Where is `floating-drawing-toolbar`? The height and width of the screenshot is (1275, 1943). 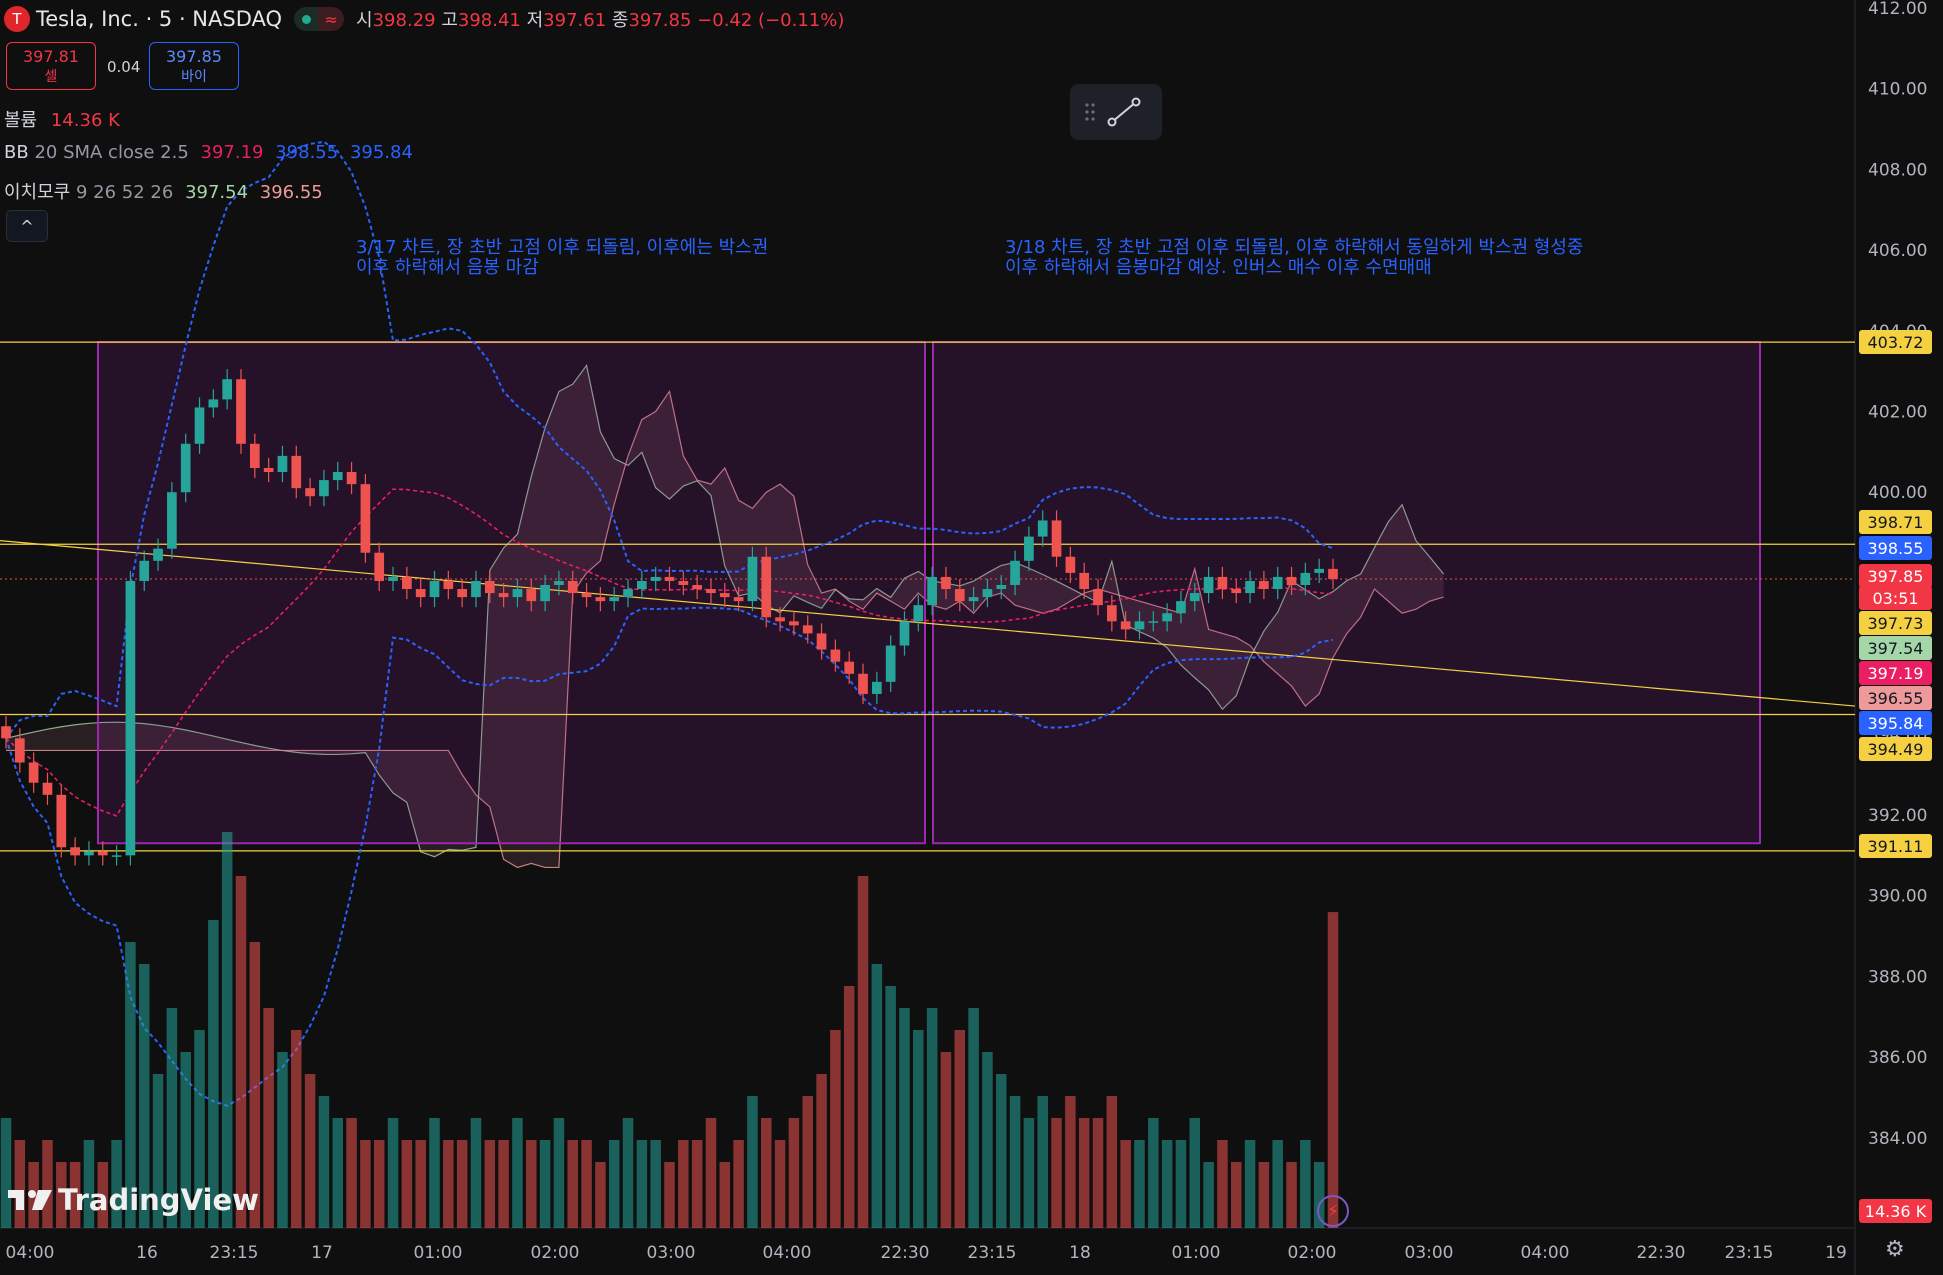
floating-drawing-toolbar is located at coordinates (1116, 112).